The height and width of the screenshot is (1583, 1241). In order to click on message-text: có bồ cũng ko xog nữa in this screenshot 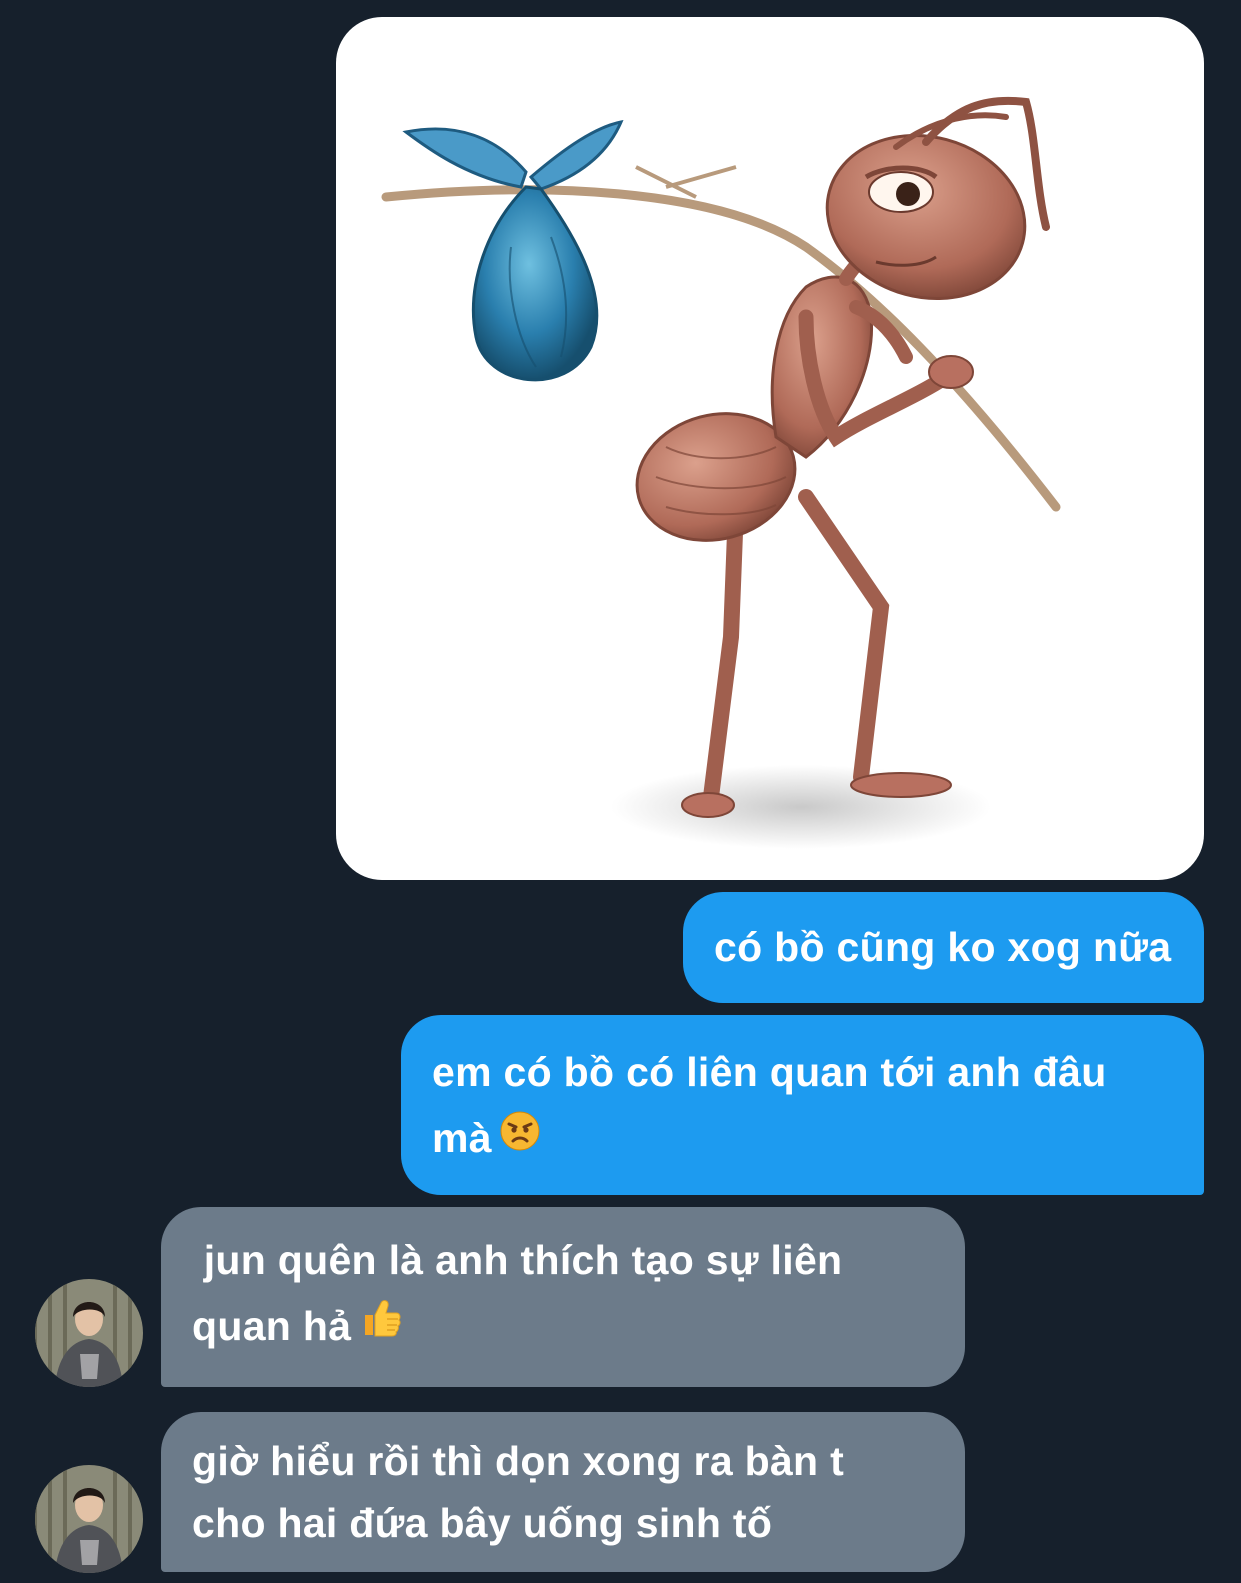, I will do `click(943, 947)`.